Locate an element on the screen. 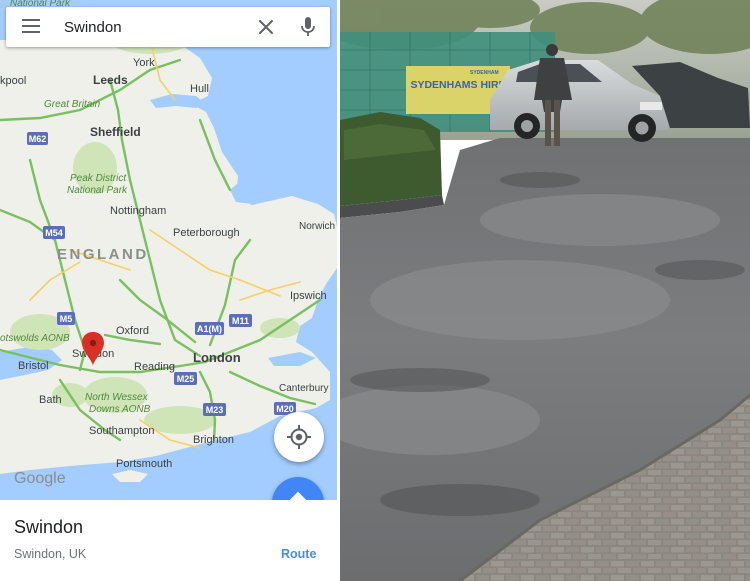 Image resolution: width=750 pixels, height=581 pixels. label-canterbury: Canterbury is located at coordinates (303, 388).